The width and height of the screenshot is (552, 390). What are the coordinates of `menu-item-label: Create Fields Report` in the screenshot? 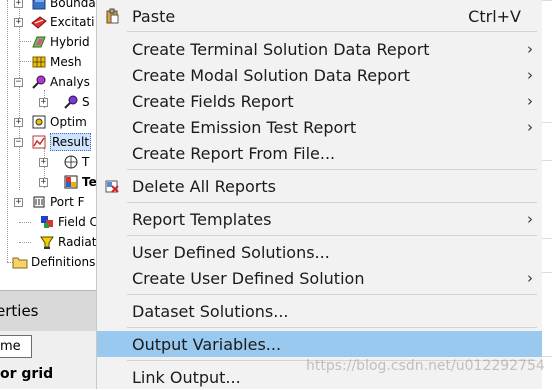 It's located at (213, 101).